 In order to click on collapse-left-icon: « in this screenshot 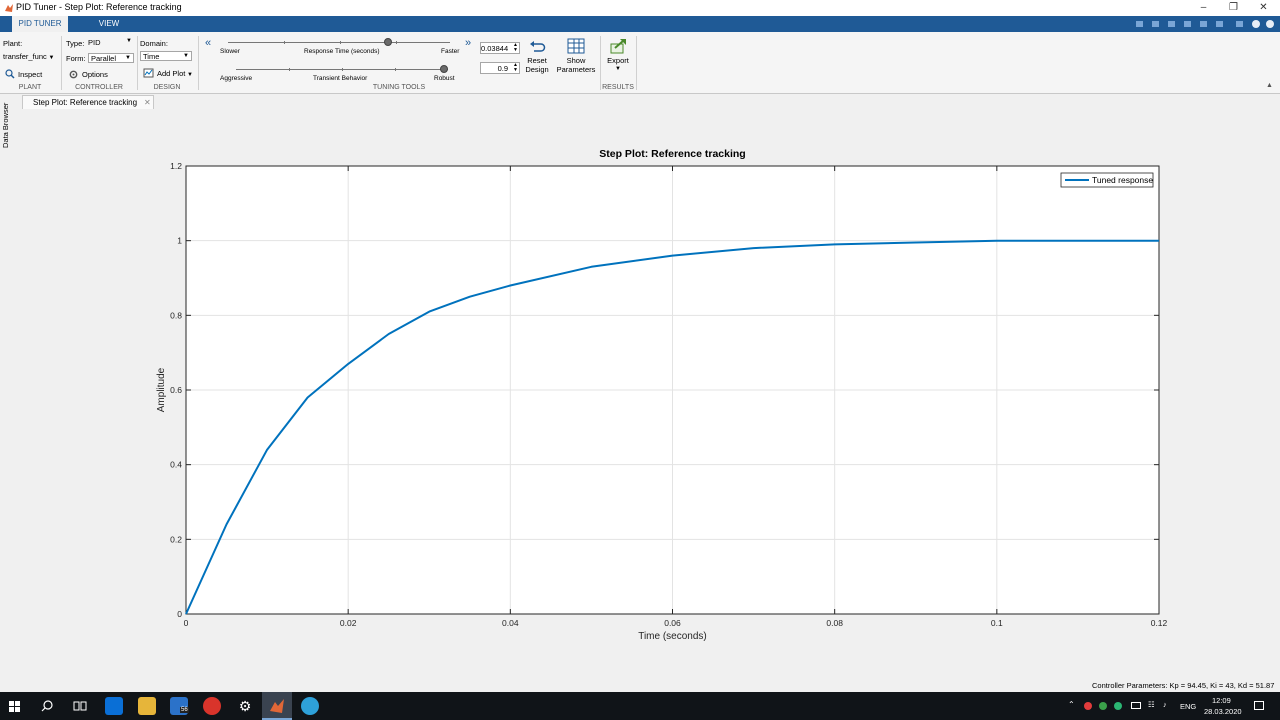, I will do `click(208, 43)`.